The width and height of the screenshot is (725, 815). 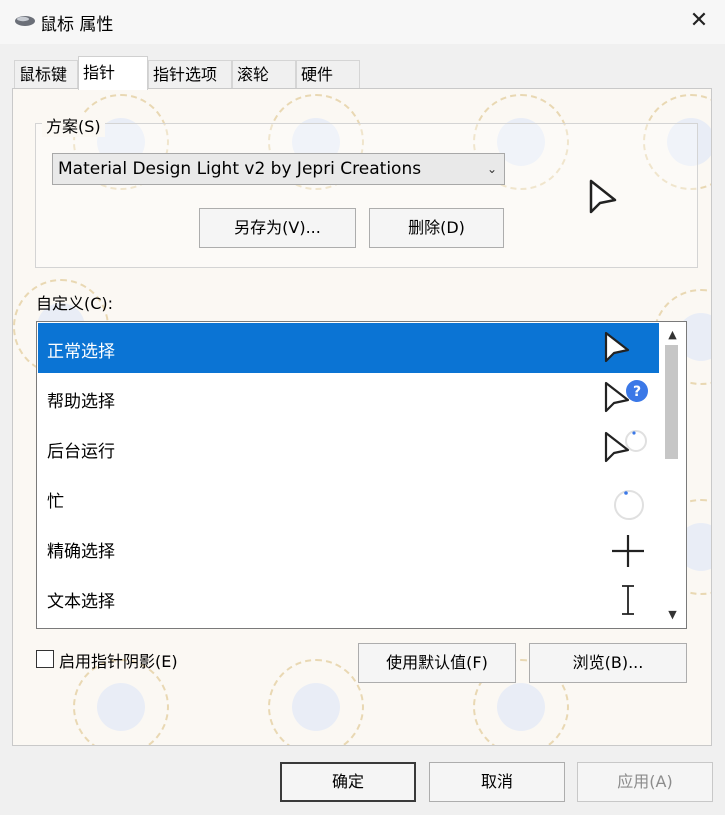 I want to click on list-item: 帮助选择 ?, so click(x=348, y=398).